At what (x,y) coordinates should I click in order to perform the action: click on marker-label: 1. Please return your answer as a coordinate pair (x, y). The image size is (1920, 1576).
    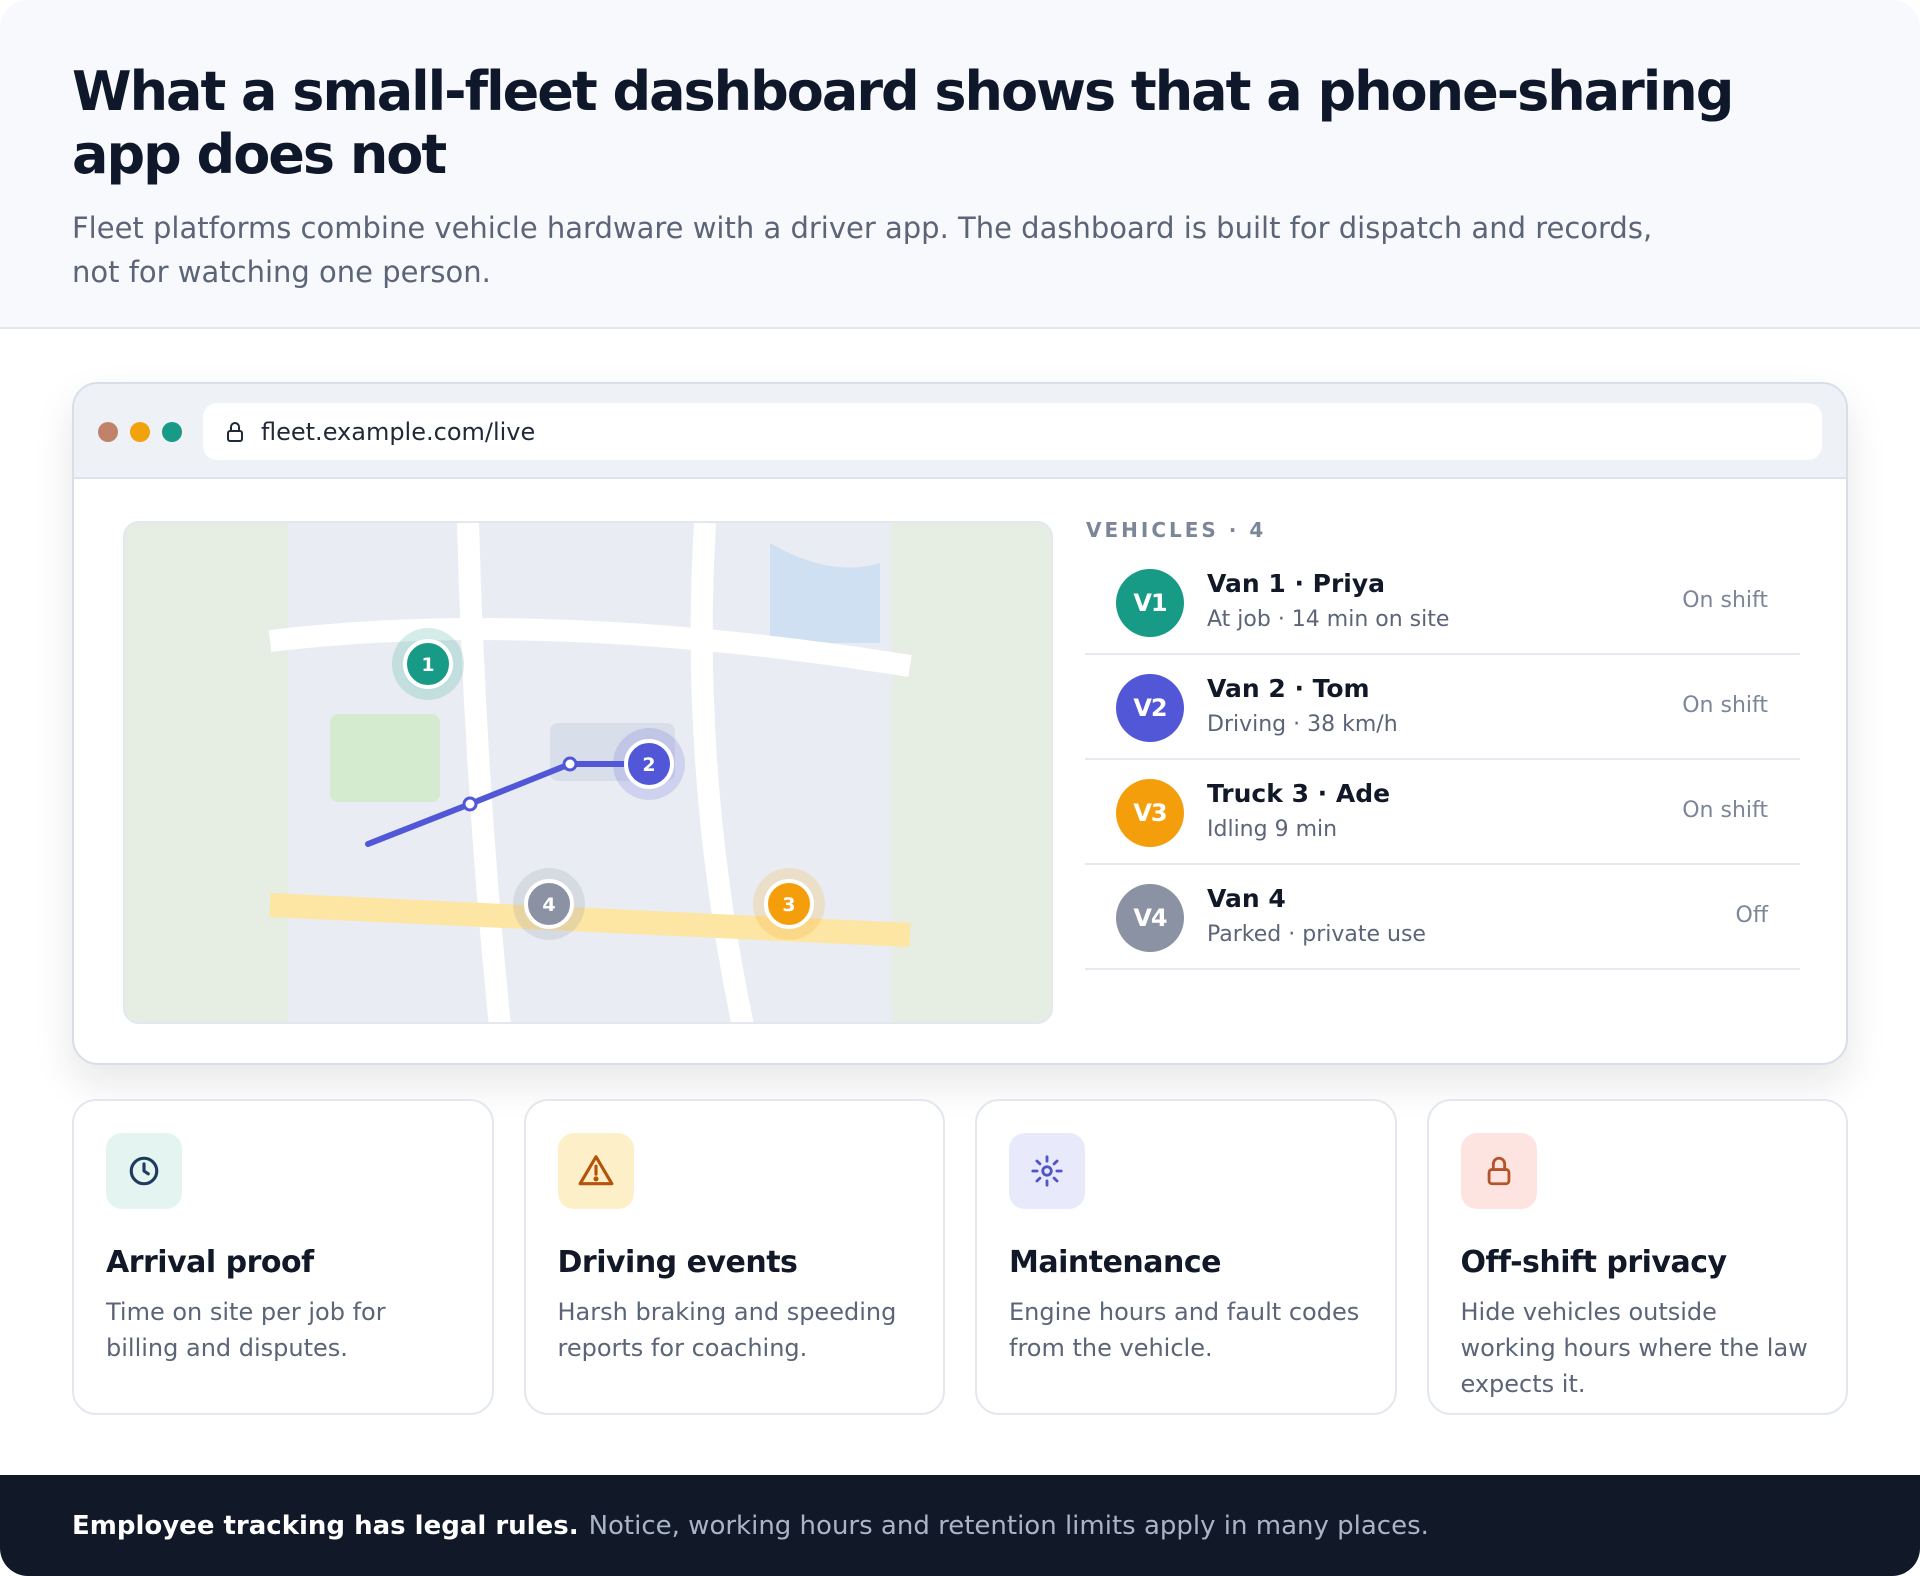
    Looking at the image, I should click on (427, 665).